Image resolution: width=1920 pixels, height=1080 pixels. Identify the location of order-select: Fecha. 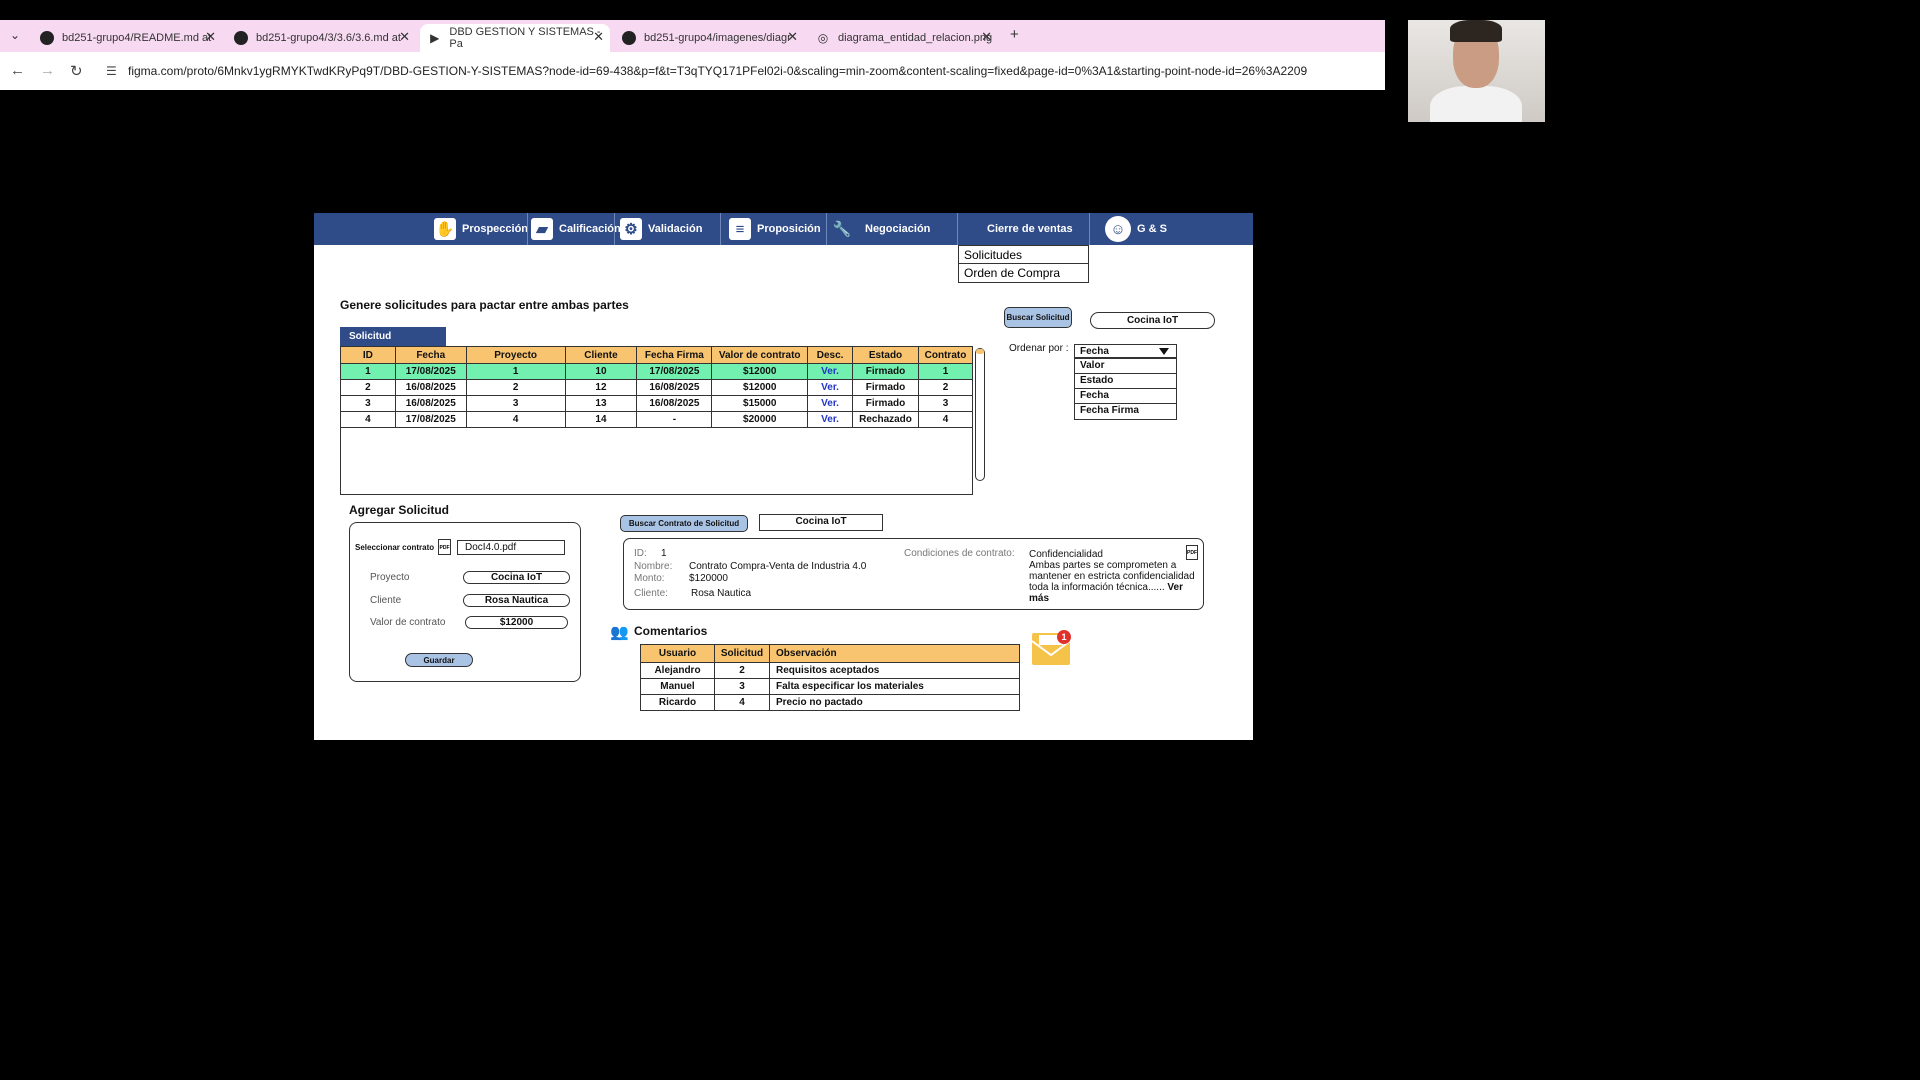
(1125, 351).